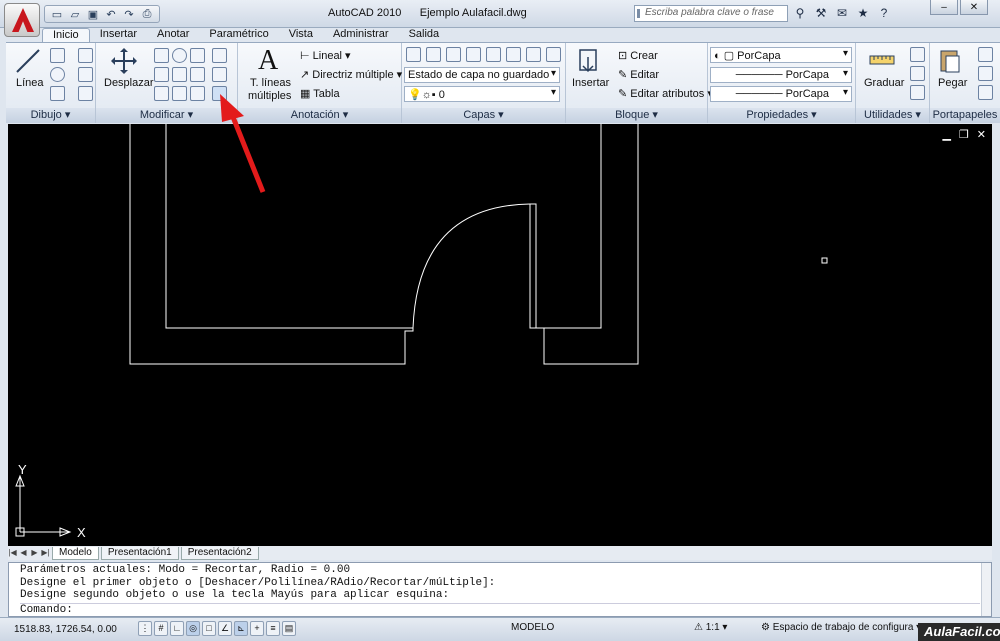 The width and height of the screenshot is (1000, 641). What do you see at coordinates (177, 628) in the screenshot?
I see `ortho-toggle-icon: ∟` at bounding box center [177, 628].